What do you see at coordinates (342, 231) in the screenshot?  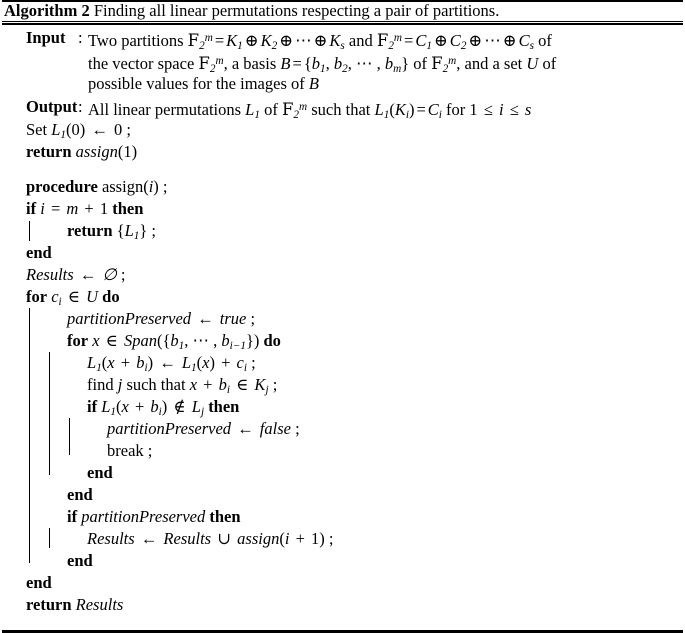 I see `code-row-return-set: return {L1} ;` at bounding box center [342, 231].